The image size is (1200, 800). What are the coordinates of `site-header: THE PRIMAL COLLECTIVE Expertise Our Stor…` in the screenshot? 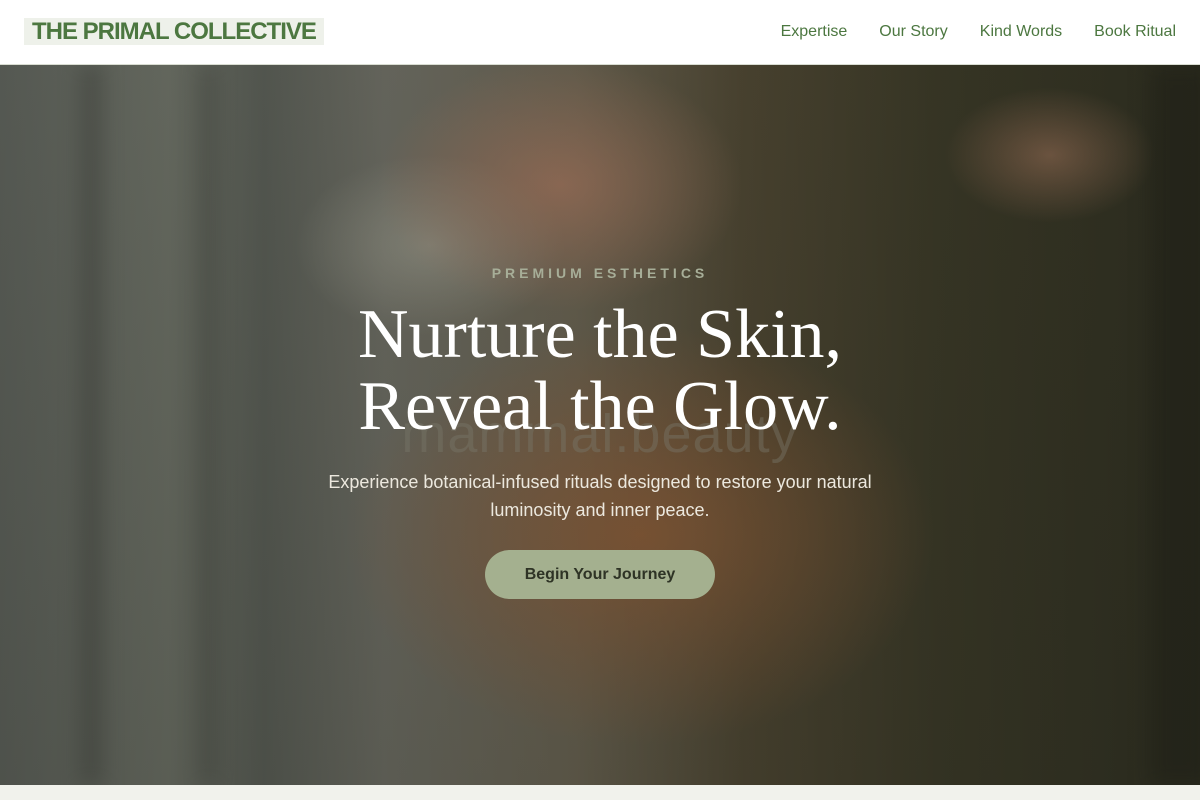 It's located at (600, 32).